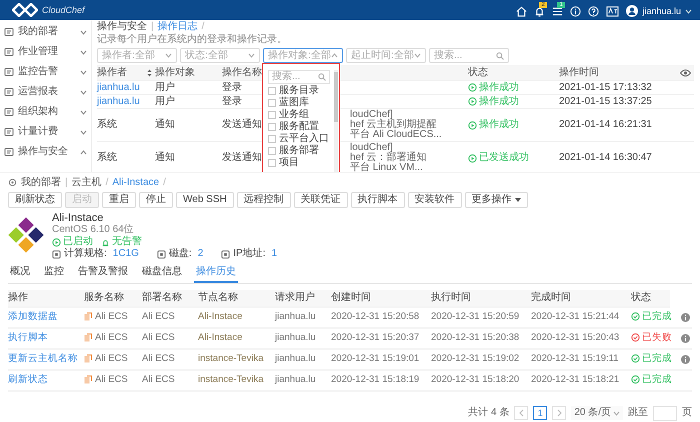 This screenshot has width=700, height=422. What do you see at coordinates (45, 112) in the screenshot?
I see `sidebar-item: 组织架构` at bounding box center [45, 112].